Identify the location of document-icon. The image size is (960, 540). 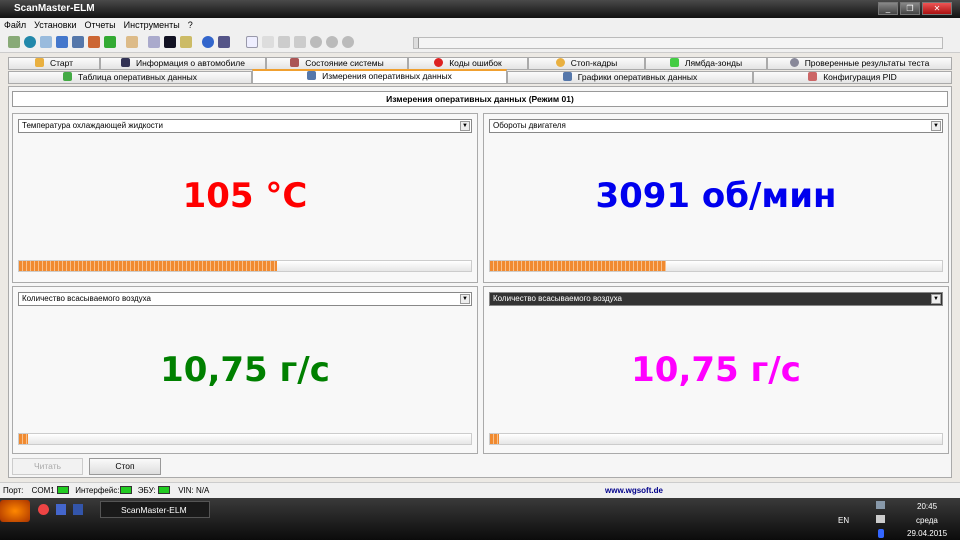
(46, 42).